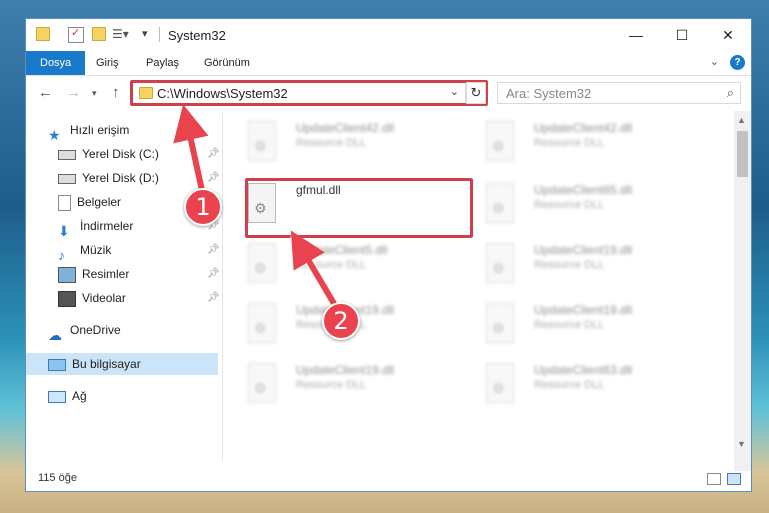 This screenshot has width=769, height=513. What do you see at coordinates (583, 370) in the screenshot?
I see `file-name: UpdateClient63.dll` at bounding box center [583, 370].